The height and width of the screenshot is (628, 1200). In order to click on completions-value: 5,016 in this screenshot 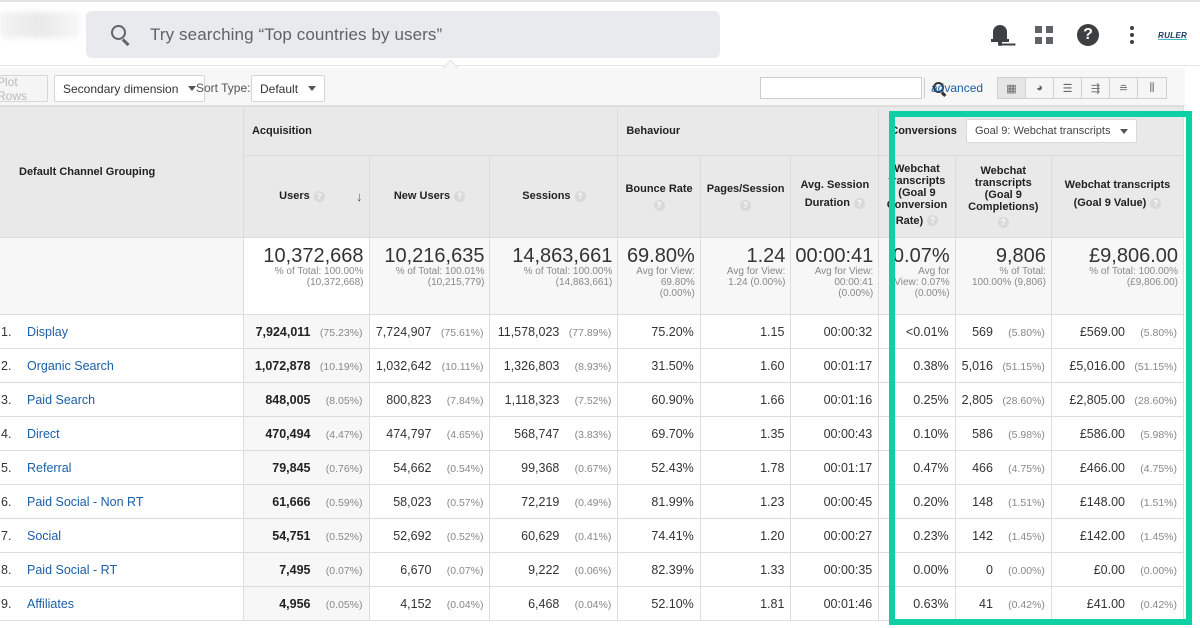, I will do `click(977, 365)`.